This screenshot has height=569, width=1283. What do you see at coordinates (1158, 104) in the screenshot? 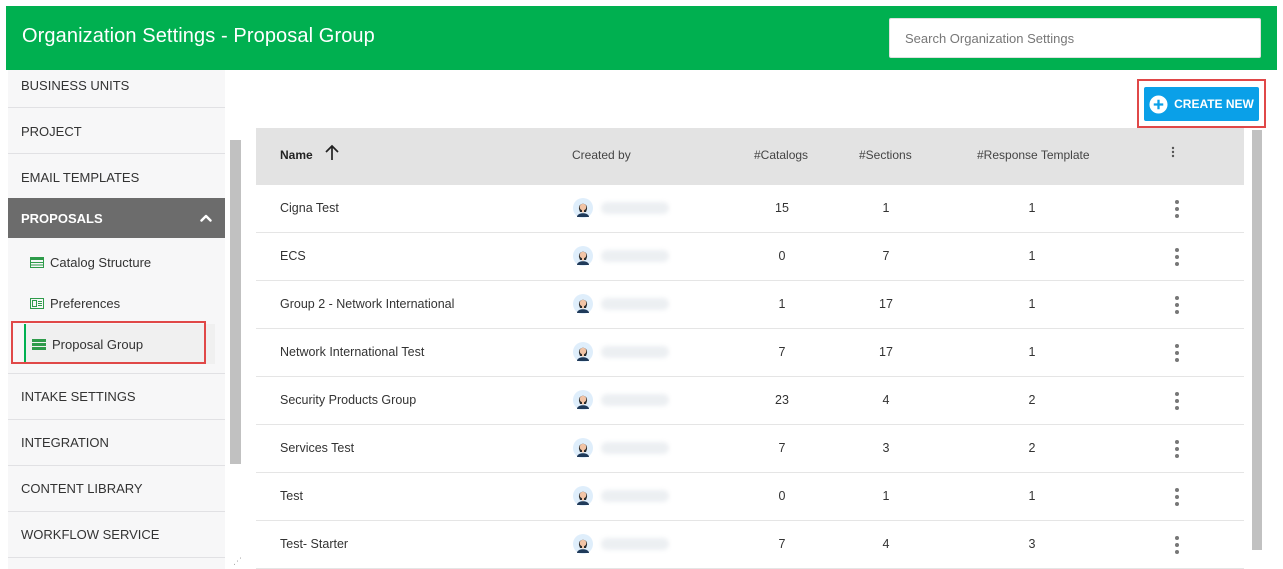
I see `plus-circle-icon` at bounding box center [1158, 104].